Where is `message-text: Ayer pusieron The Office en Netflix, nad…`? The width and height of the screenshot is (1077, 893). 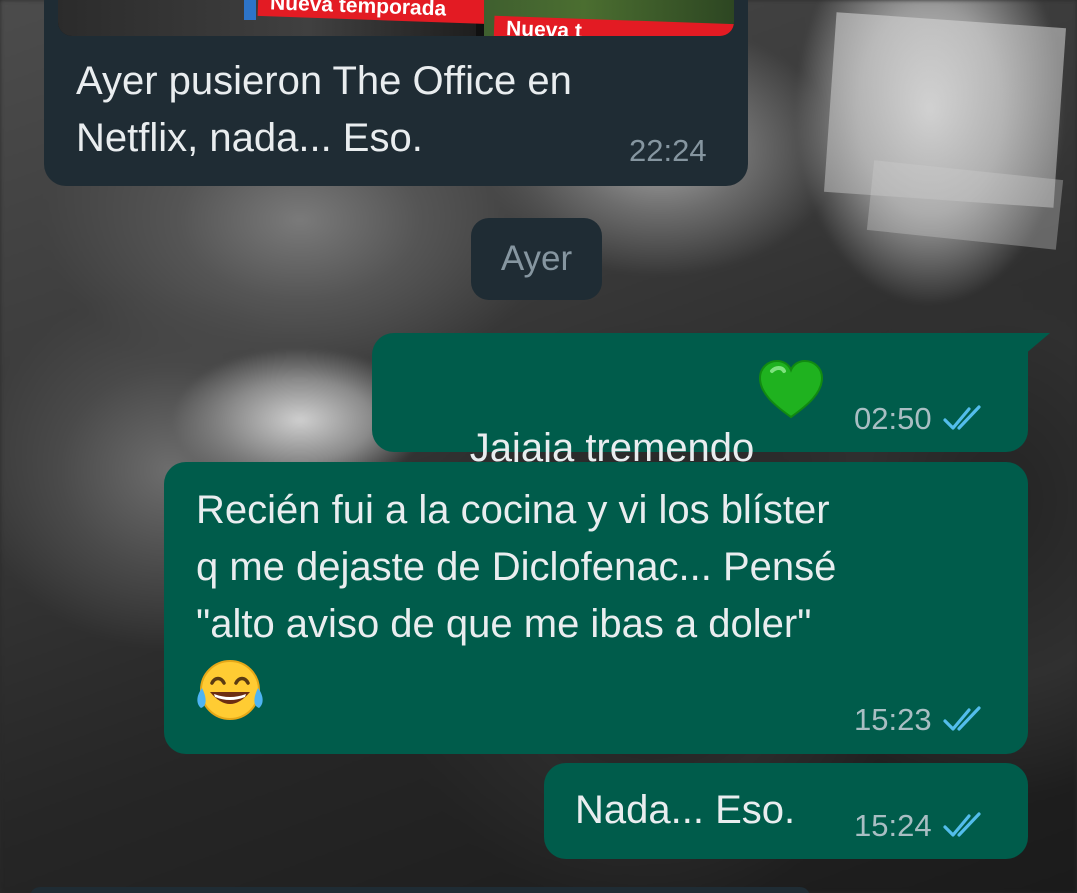
message-text: Ayer pusieron The Office en Netflix, nad… is located at coordinates (324, 109).